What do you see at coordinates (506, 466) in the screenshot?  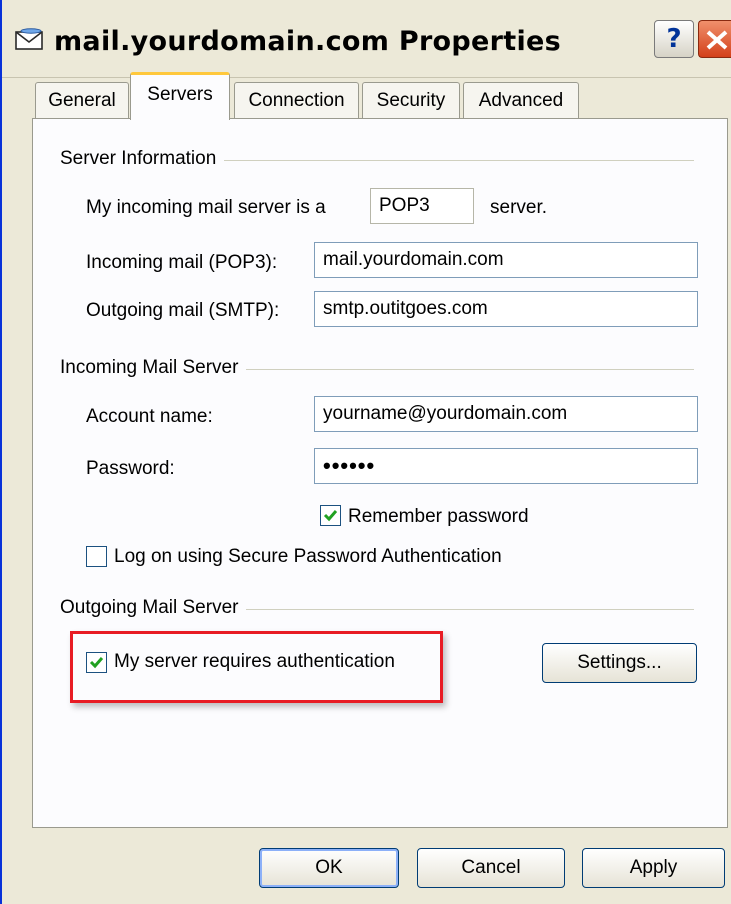 I see `password-field: ••••••` at bounding box center [506, 466].